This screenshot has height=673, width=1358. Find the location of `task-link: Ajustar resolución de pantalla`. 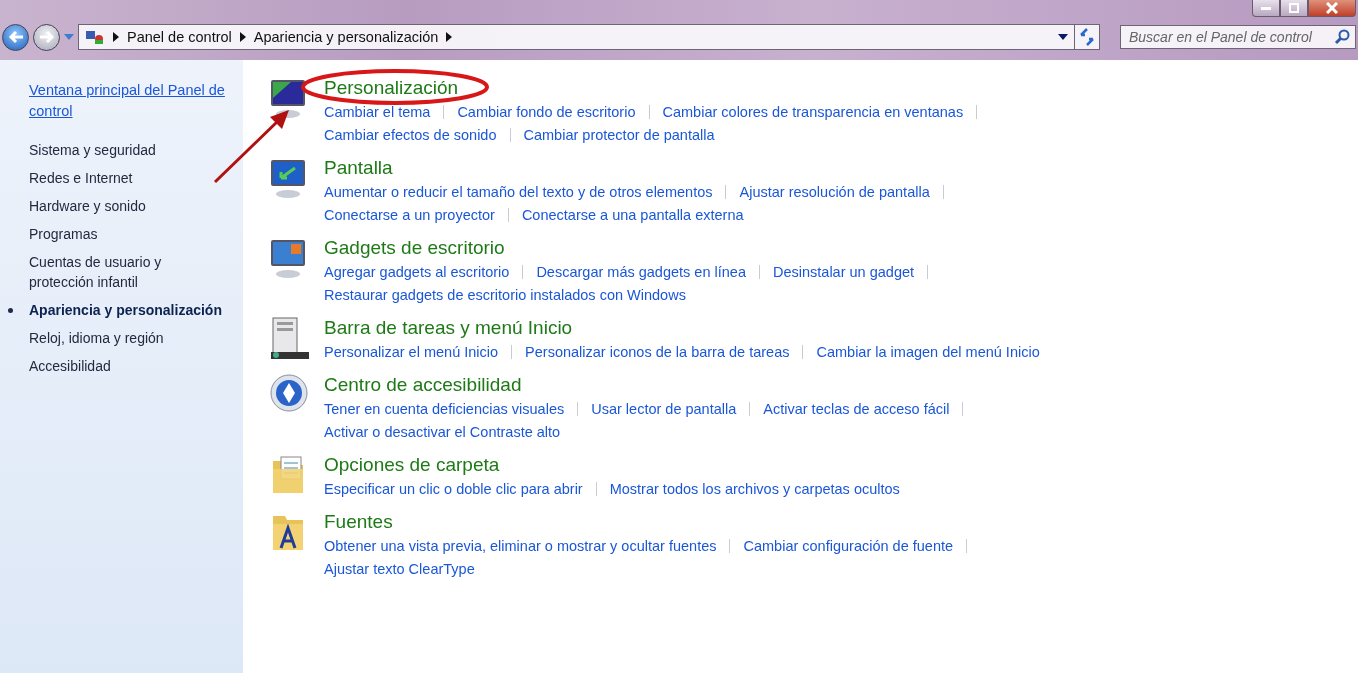

task-link: Ajustar resolución de pantalla is located at coordinates (834, 191).